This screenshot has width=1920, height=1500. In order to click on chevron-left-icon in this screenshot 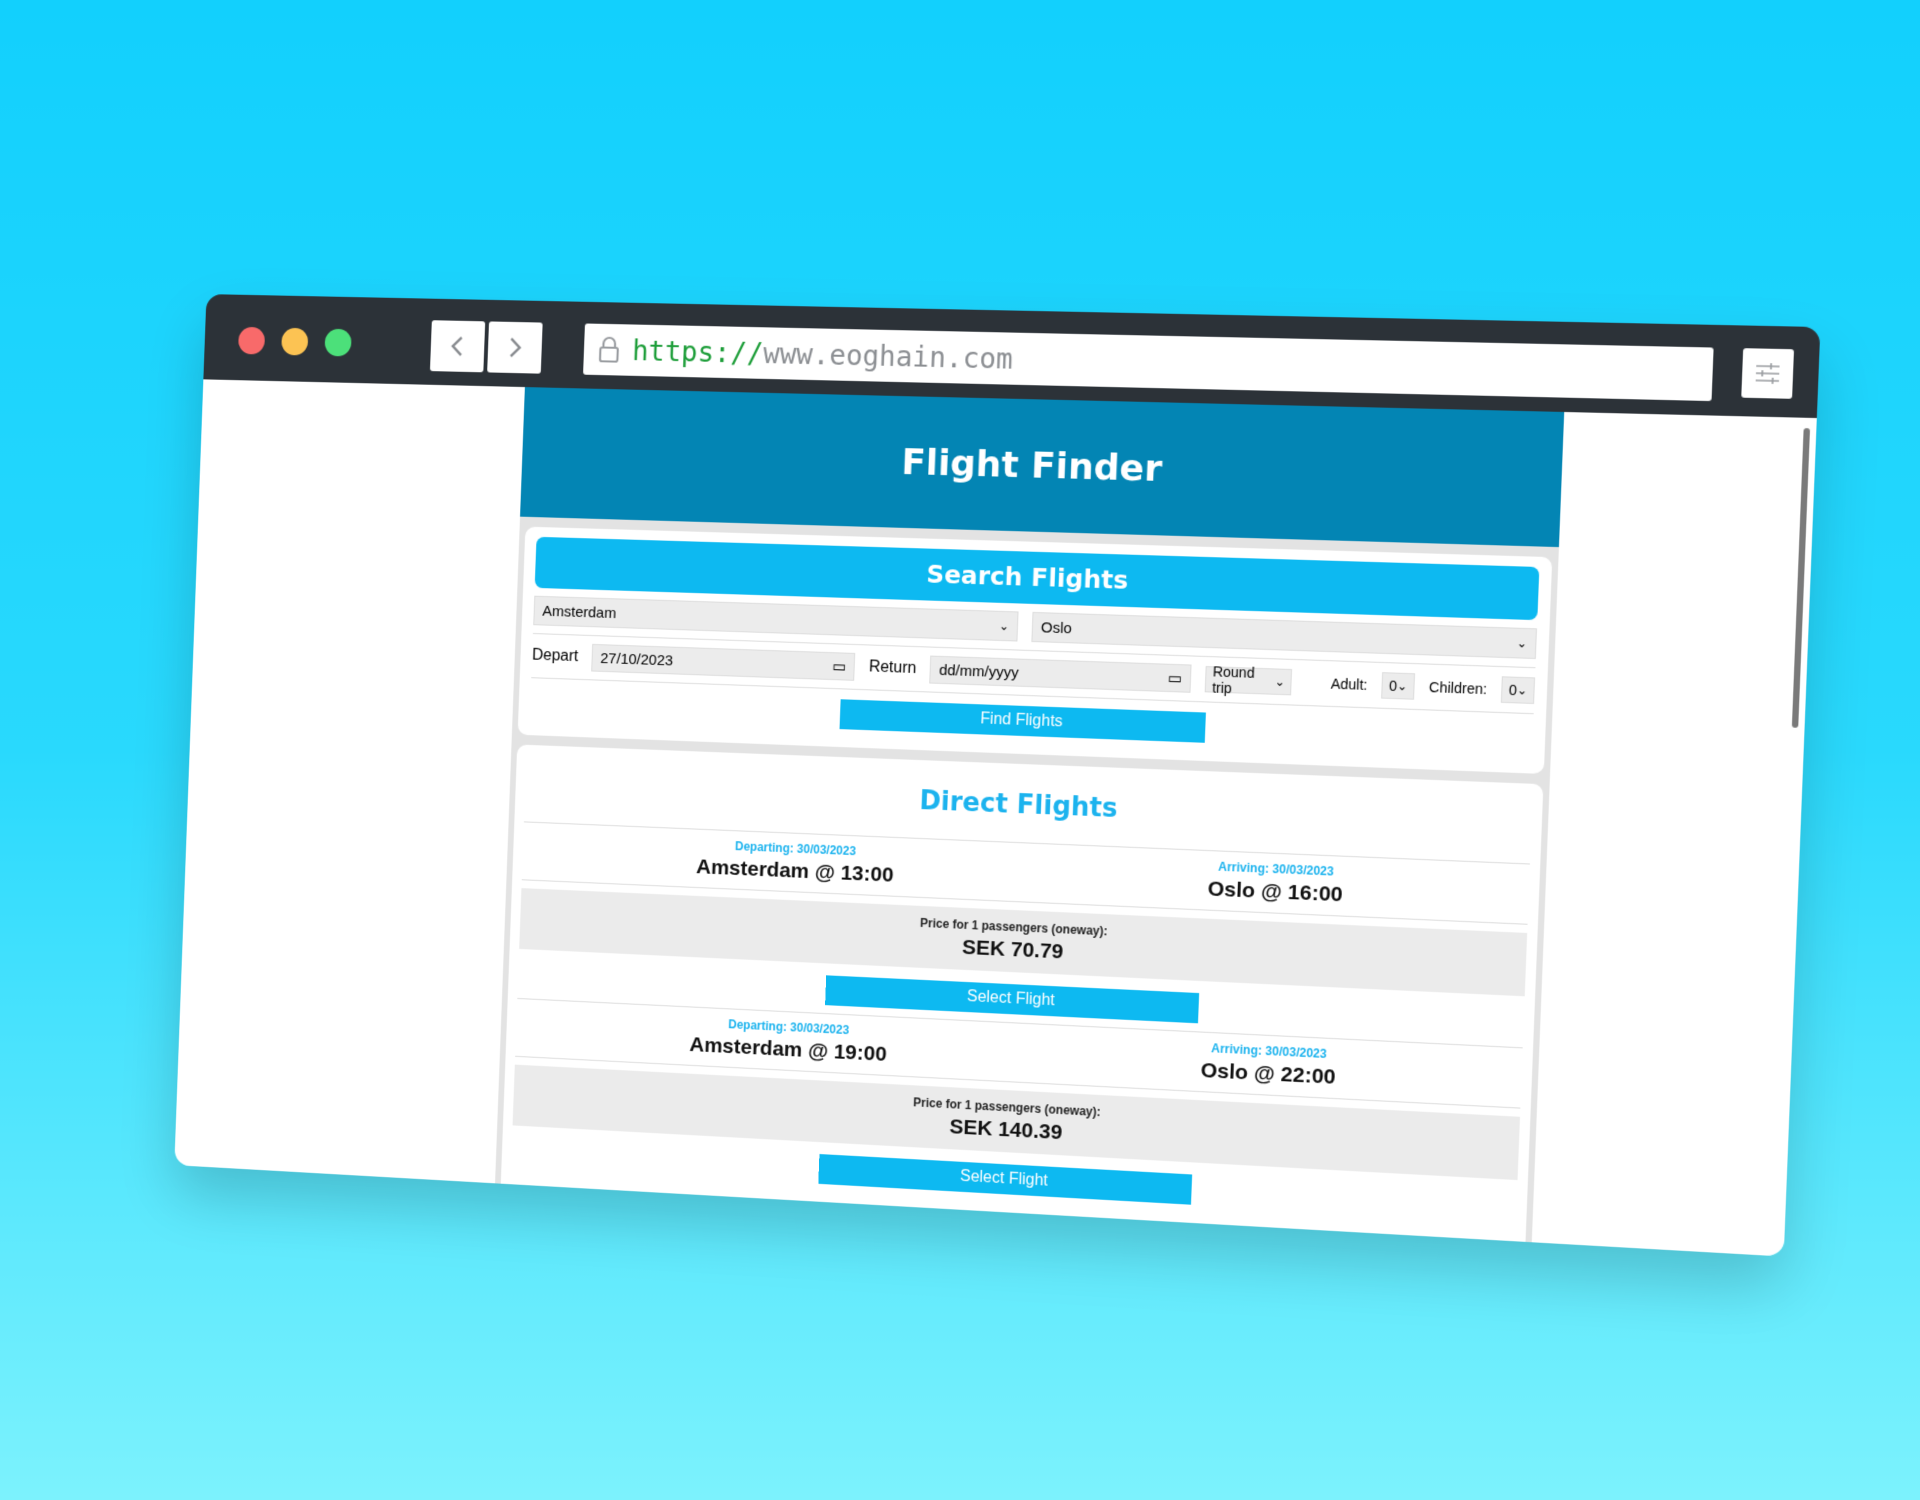, I will do `click(458, 346)`.